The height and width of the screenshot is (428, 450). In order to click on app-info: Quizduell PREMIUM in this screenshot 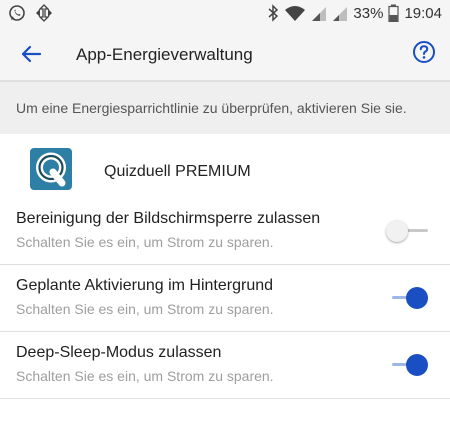, I will do `click(225, 166)`.